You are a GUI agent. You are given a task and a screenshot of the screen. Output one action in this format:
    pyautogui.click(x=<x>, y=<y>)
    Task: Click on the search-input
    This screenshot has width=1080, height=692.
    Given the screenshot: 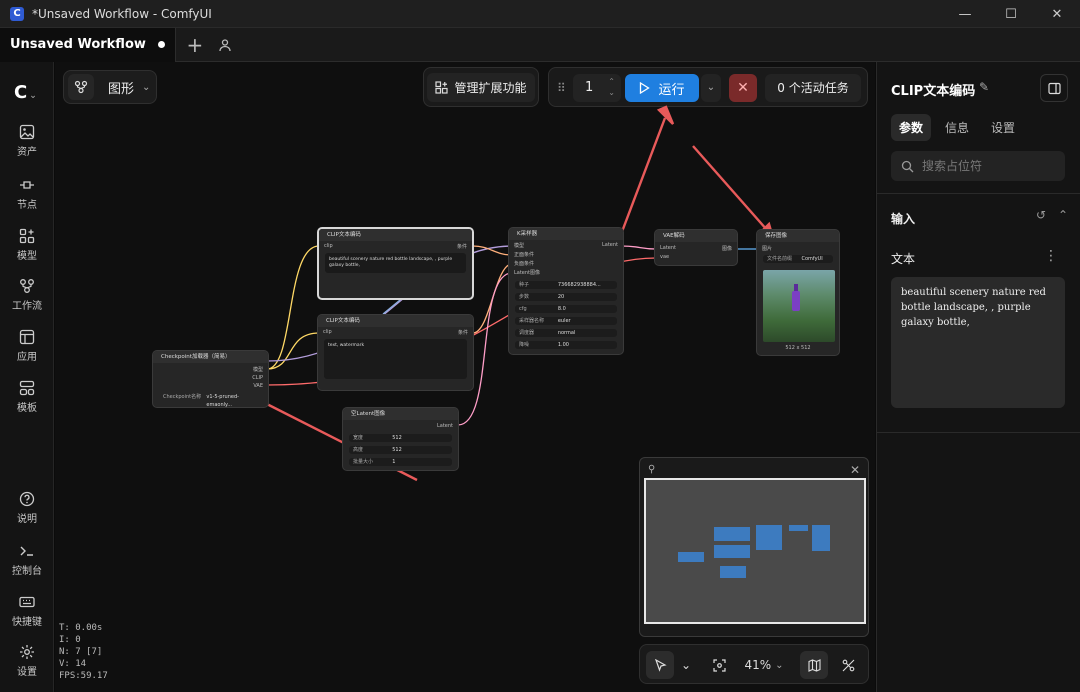 What is the action you would take?
    pyautogui.click(x=987, y=166)
    